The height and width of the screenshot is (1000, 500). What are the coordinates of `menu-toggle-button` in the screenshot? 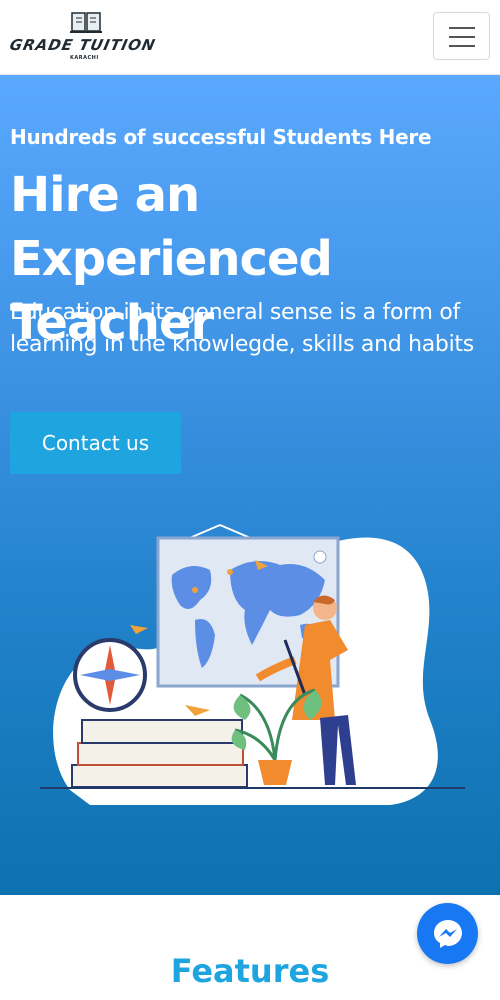 It's located at (461, 36).